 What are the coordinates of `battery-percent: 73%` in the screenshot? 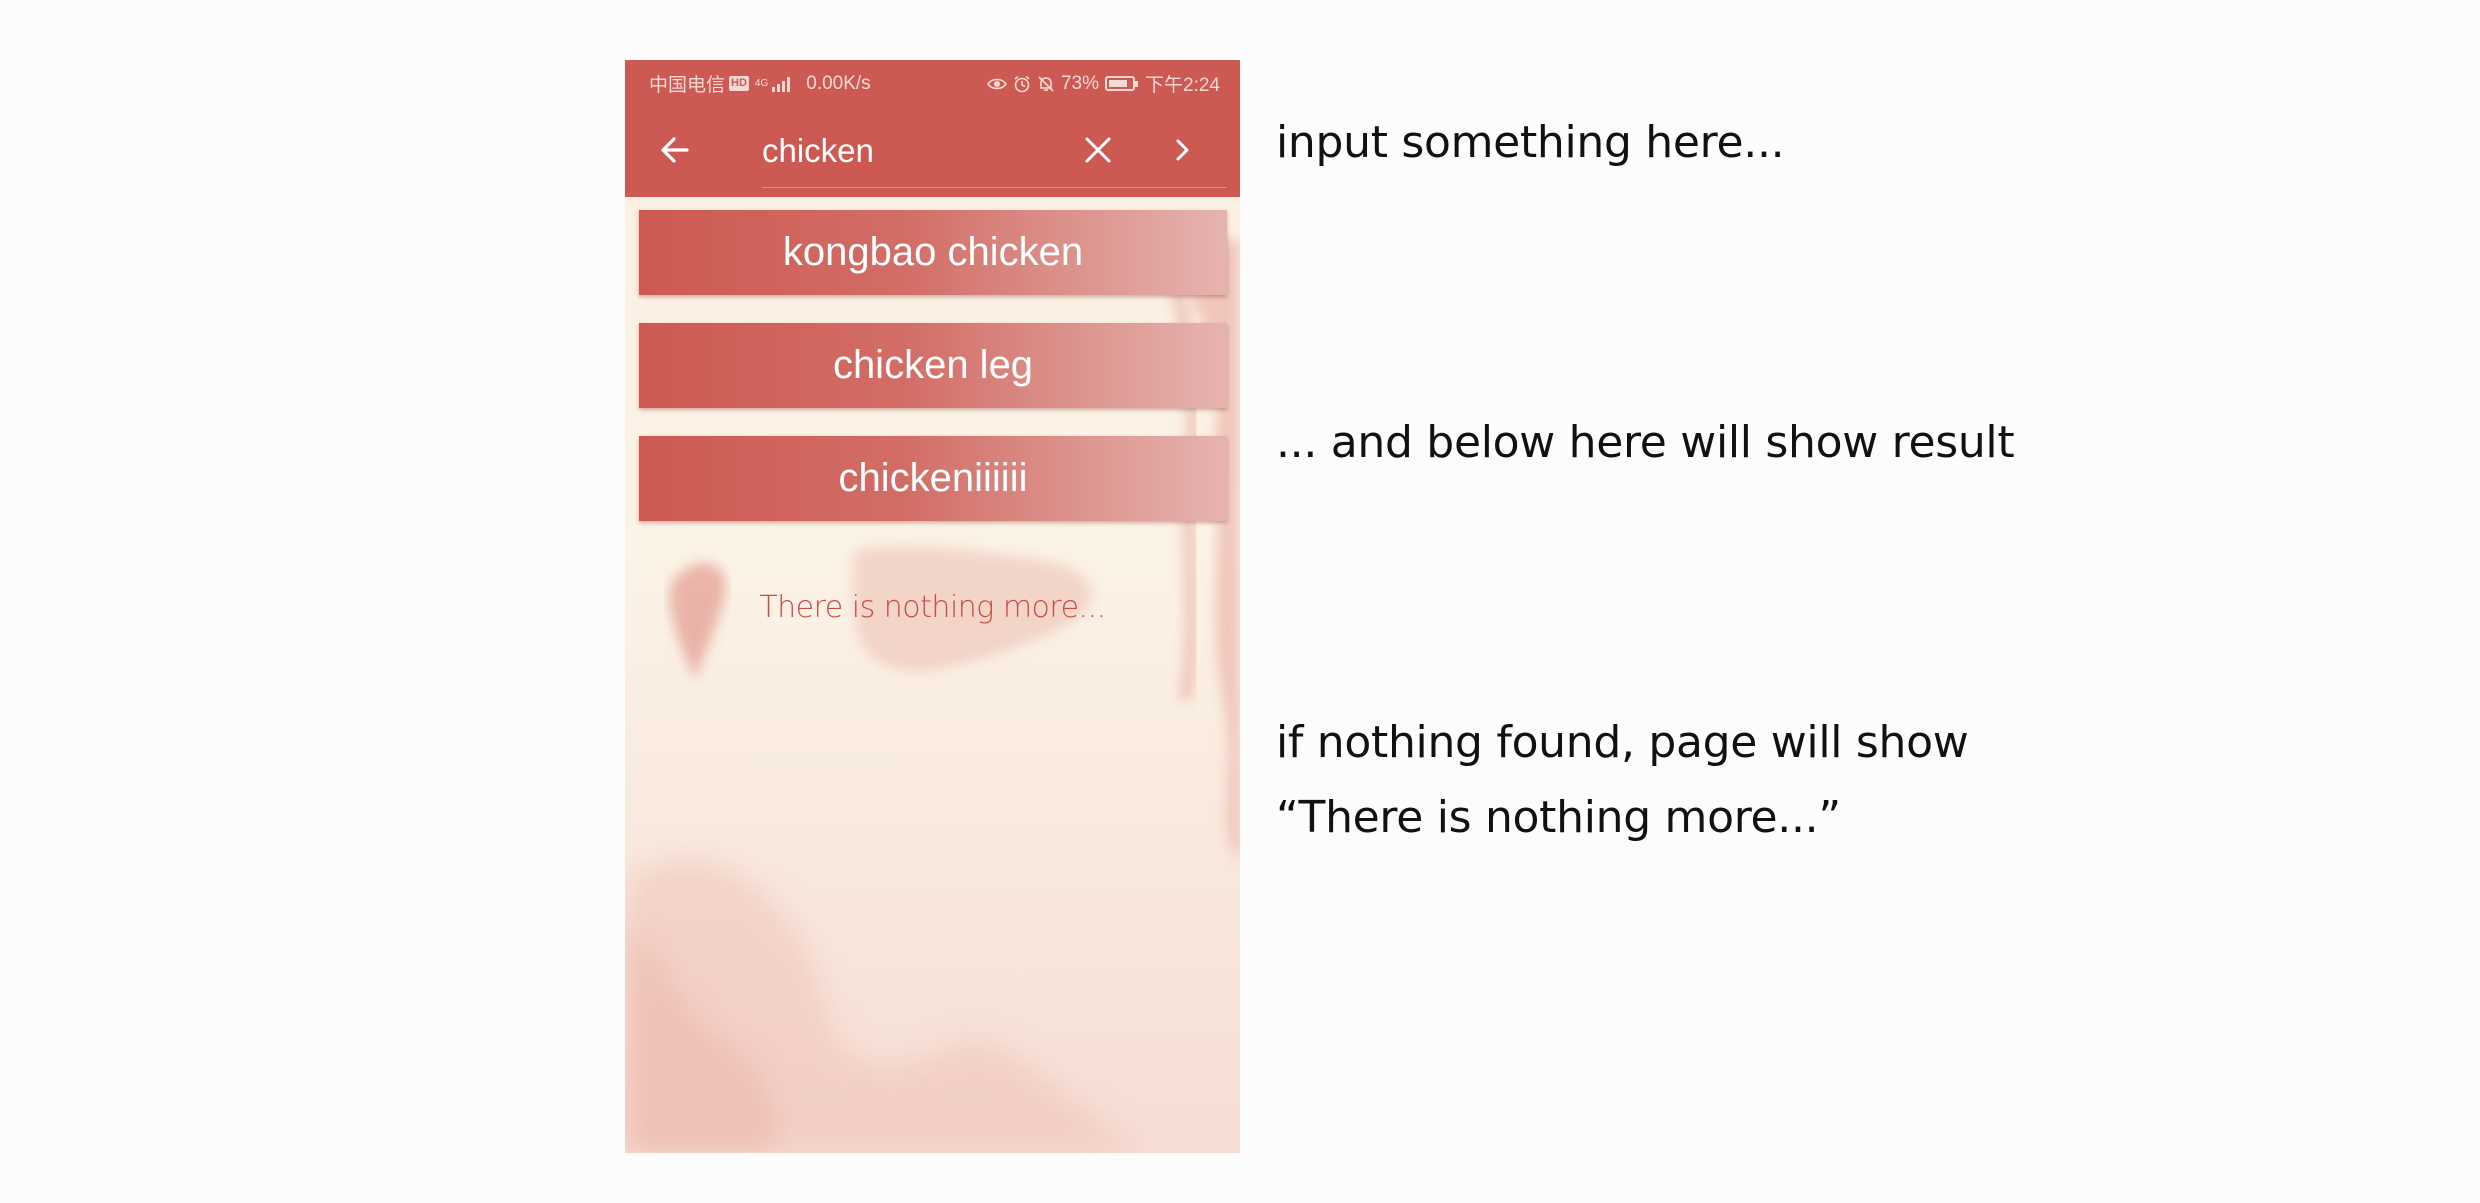 It's located at (1080, 83).